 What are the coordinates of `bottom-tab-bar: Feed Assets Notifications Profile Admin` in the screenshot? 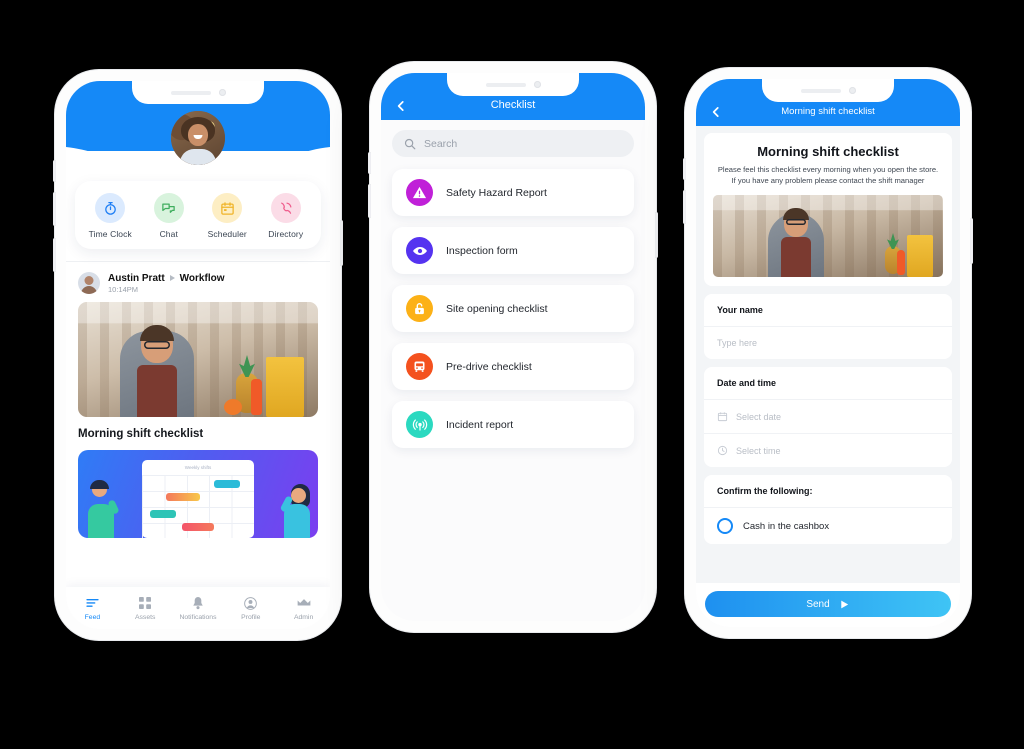 It's located at (198, 608).